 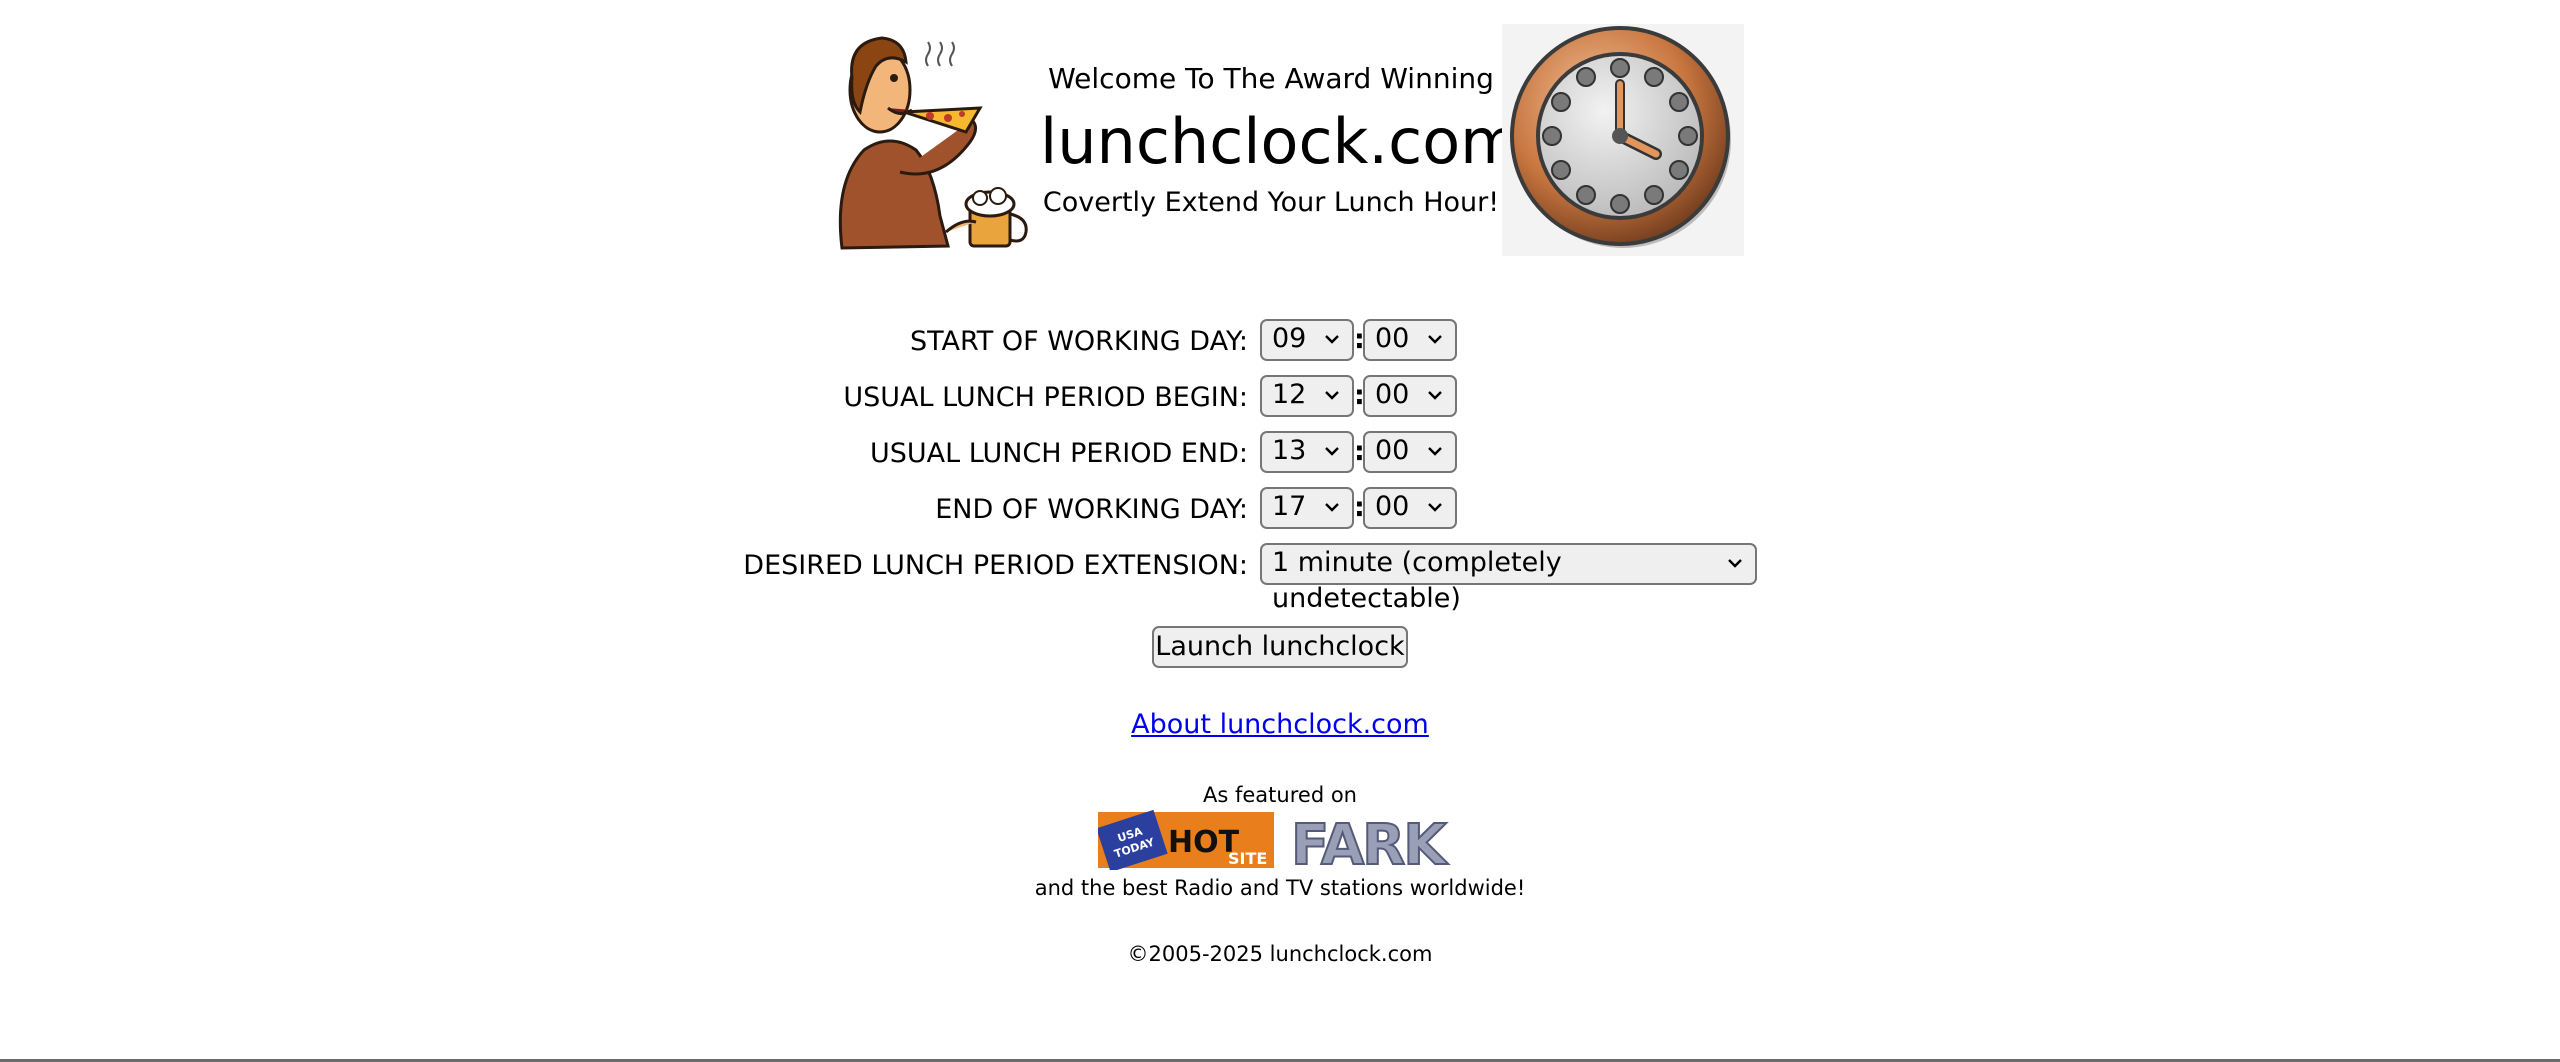 I want to click on fark-logo: FARK, so click(x=1374, y=841).